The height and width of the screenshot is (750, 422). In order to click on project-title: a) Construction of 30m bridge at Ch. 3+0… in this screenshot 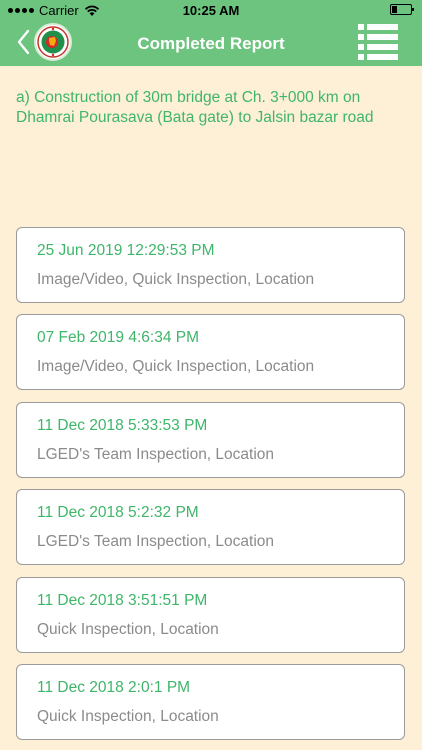, I will do `click(195, 107)`.